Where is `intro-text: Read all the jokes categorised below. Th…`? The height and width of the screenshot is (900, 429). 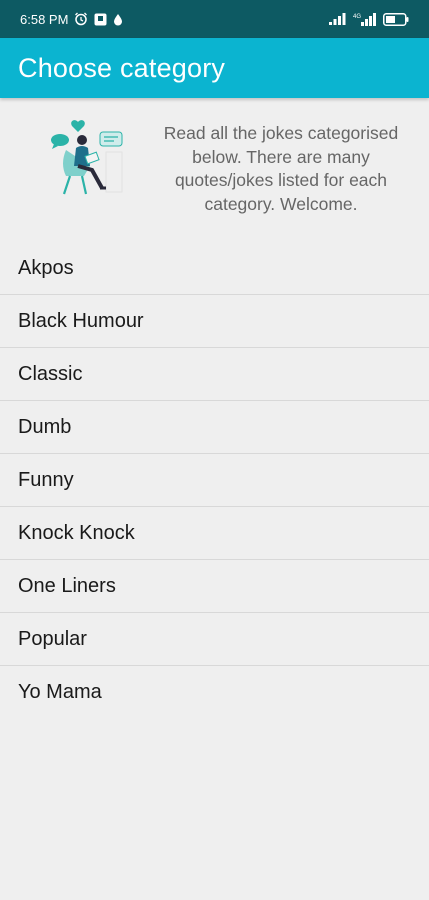 intro-text: Read all the jokes categorised below. Th… is located at coordinates (281, 168).